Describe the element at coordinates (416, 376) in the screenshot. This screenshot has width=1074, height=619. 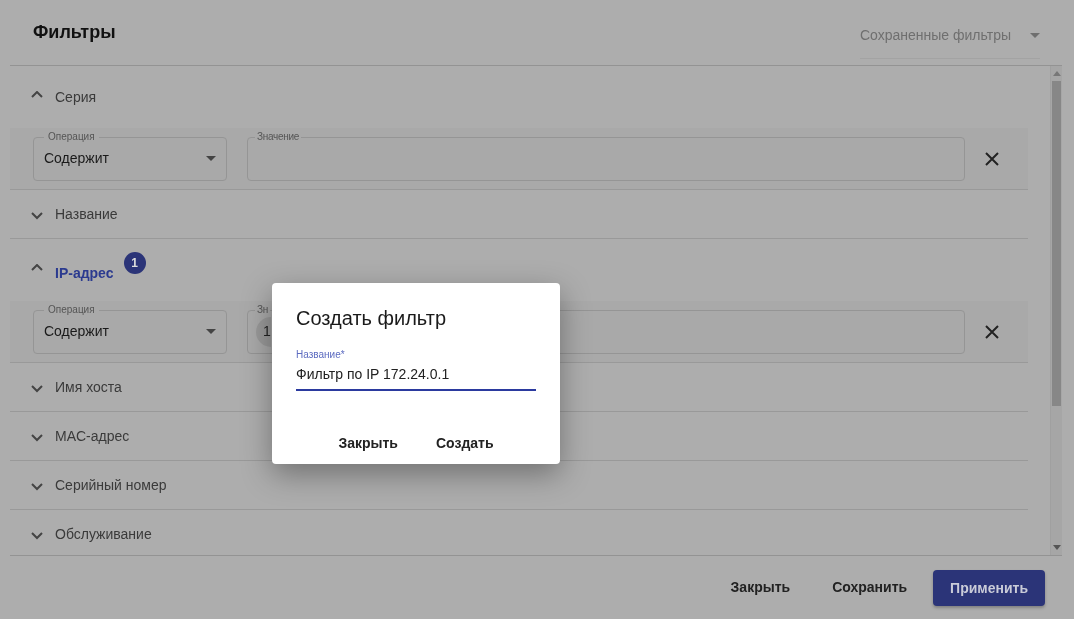
I see `name-input-field: Фильтр по IP 172.24.0.1` at that location.